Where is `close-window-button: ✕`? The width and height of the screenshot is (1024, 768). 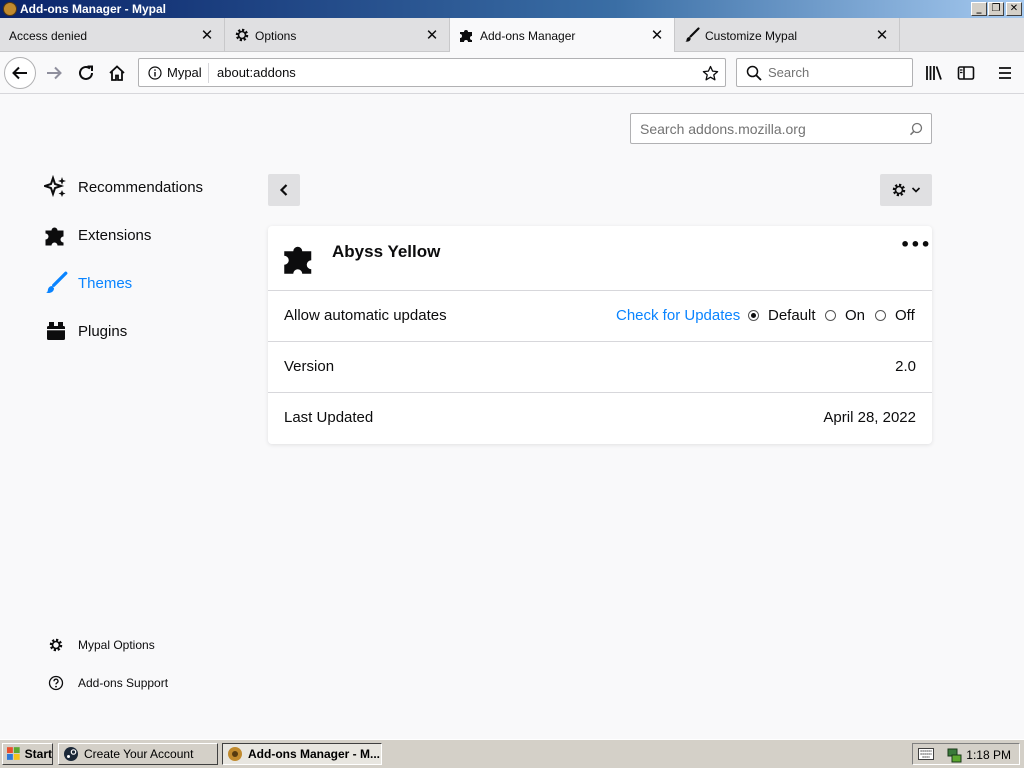 close-window-button: ✕ is located at coordinates (1014, 9).